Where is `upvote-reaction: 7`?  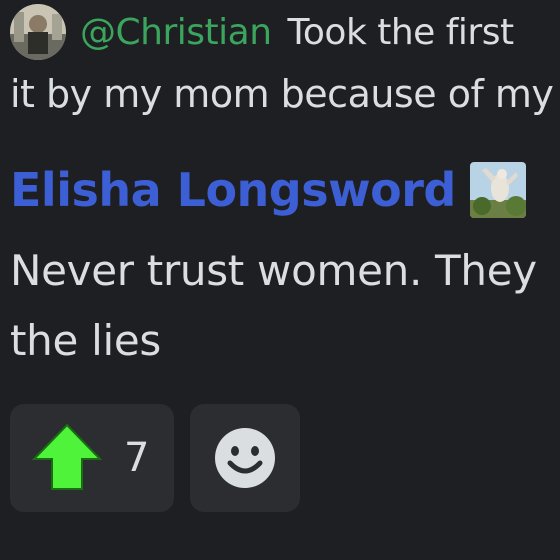
upvote-reaction: 7 is located at coordinates (92, 458).